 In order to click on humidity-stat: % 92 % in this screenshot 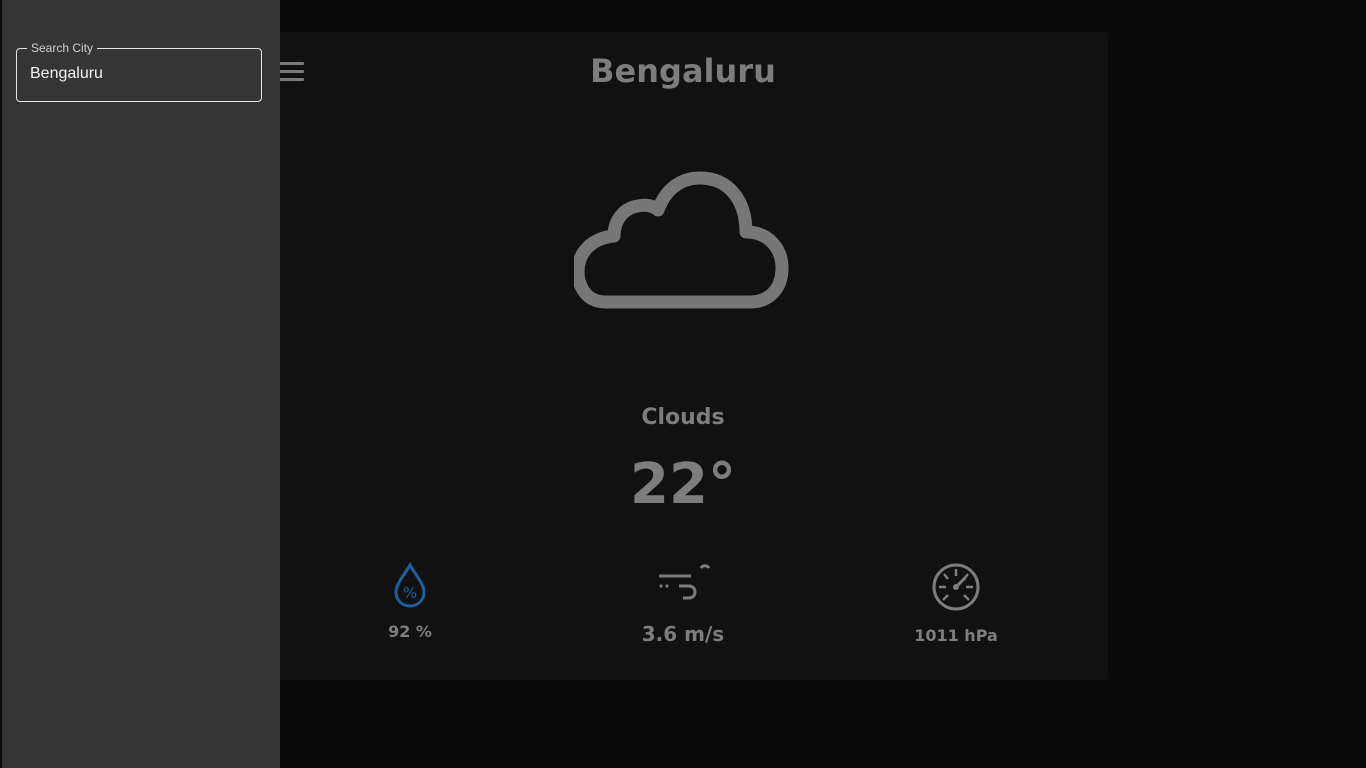, I will do `click(410, 601)`.